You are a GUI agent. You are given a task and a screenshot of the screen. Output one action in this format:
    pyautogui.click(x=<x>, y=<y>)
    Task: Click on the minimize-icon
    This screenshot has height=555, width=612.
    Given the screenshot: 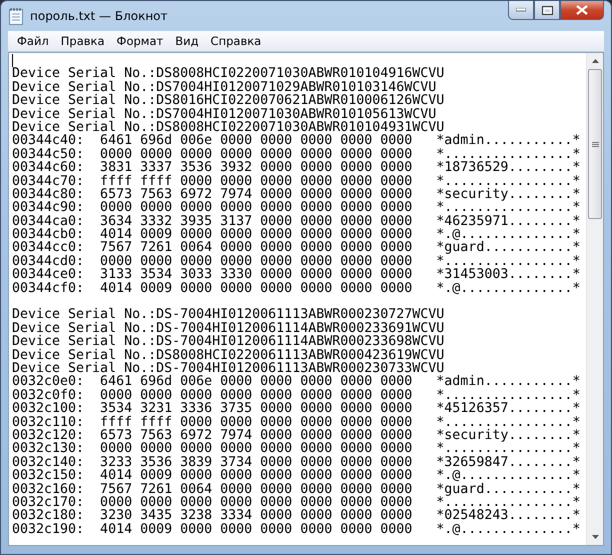 What is the action you would take?
    pyautogui.click(x=521, y=10)
    